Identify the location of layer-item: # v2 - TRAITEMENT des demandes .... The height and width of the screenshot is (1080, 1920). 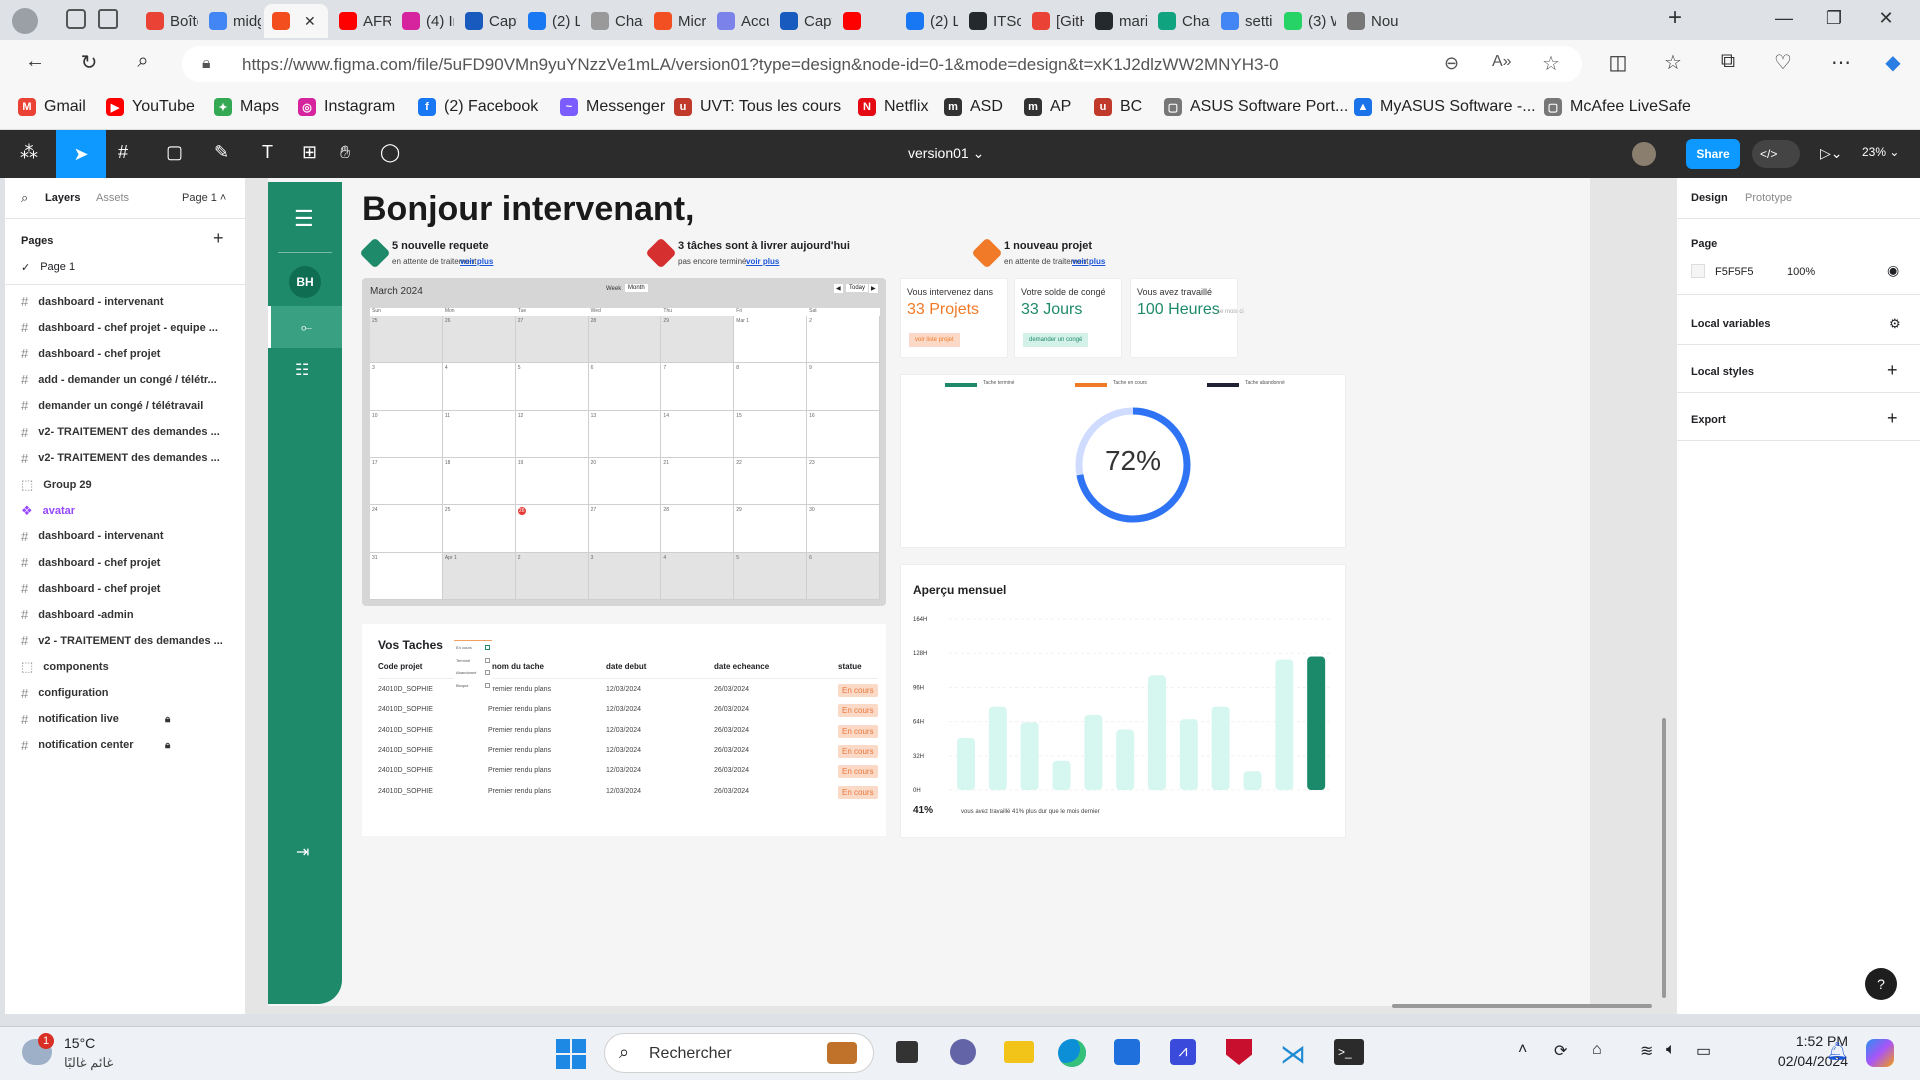
(131, 640).